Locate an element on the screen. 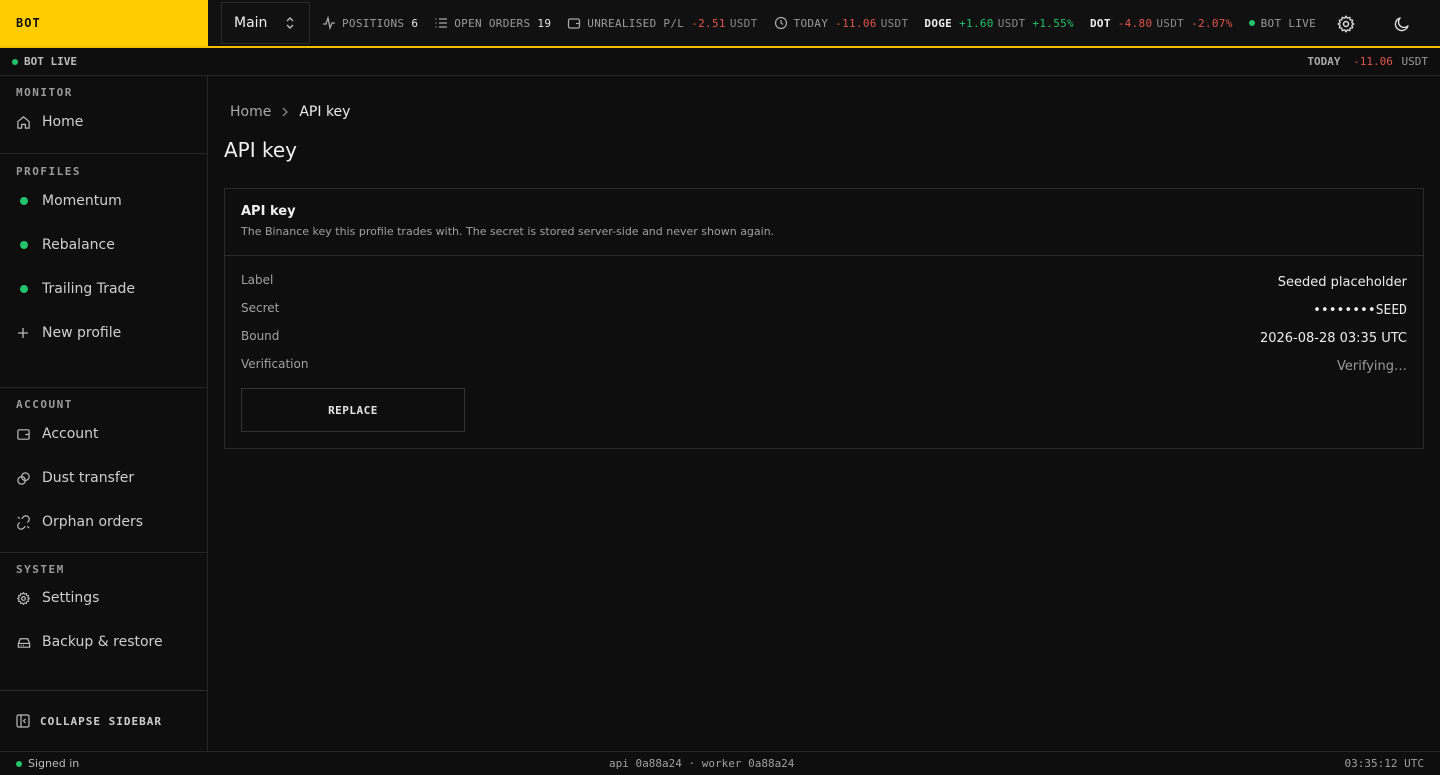 The height and width of the screenshot is (775, 1440). ticker-dot-symbol: DOT is located at coordinates (1100, 23).